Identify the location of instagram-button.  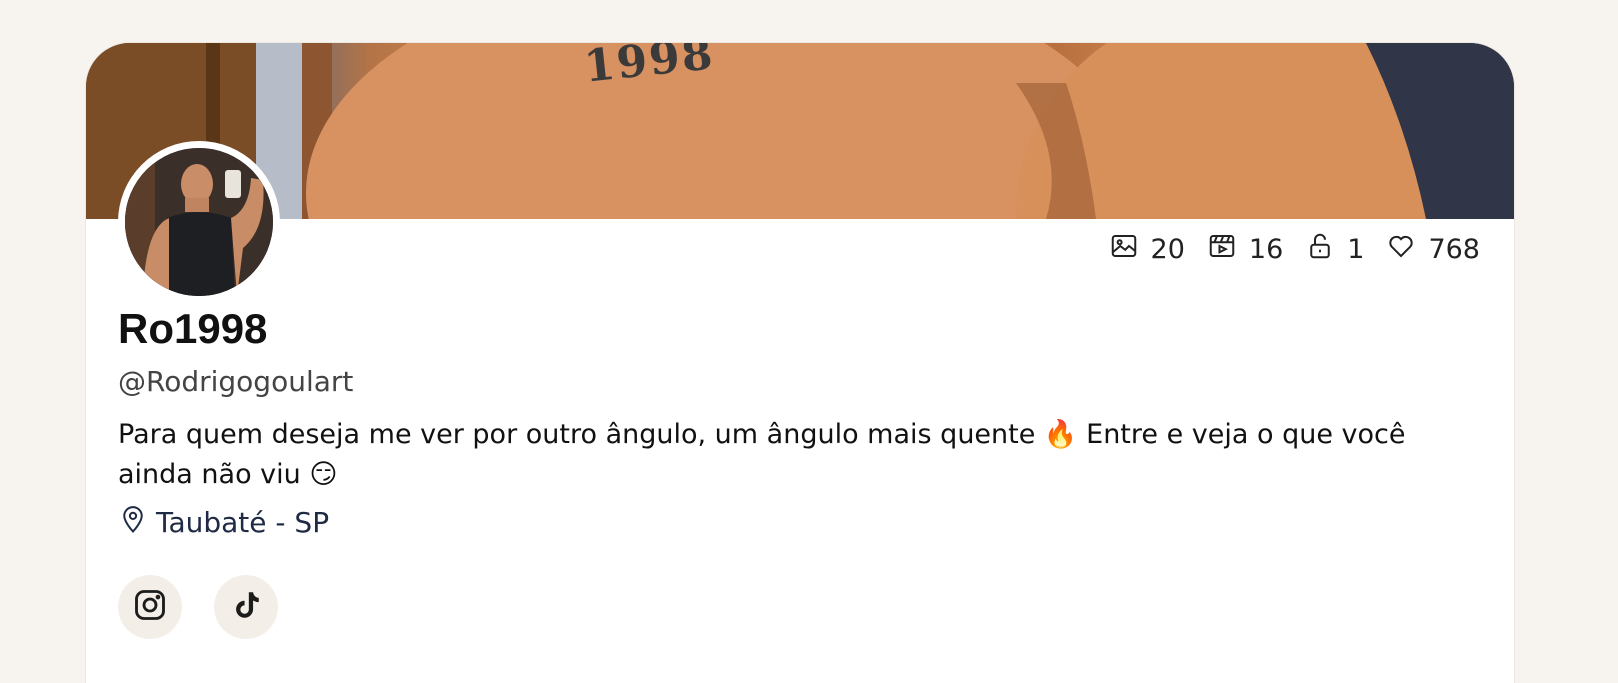
(150, 607).